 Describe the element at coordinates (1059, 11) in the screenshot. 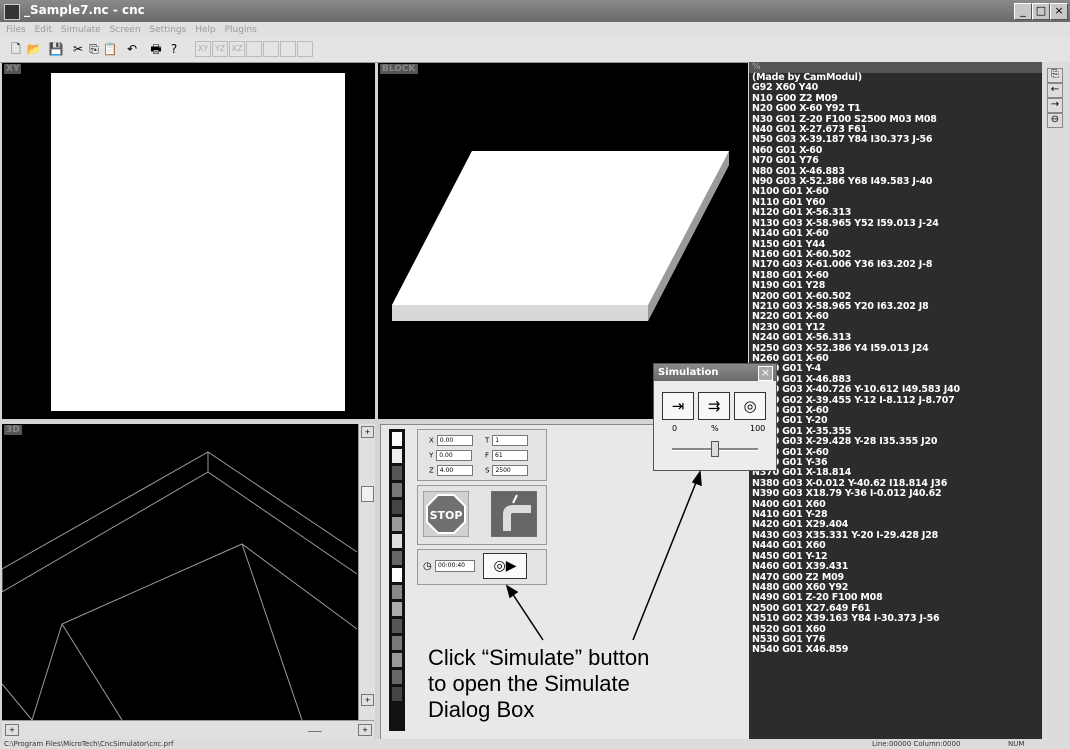

I see `close-button: ×` at that location.